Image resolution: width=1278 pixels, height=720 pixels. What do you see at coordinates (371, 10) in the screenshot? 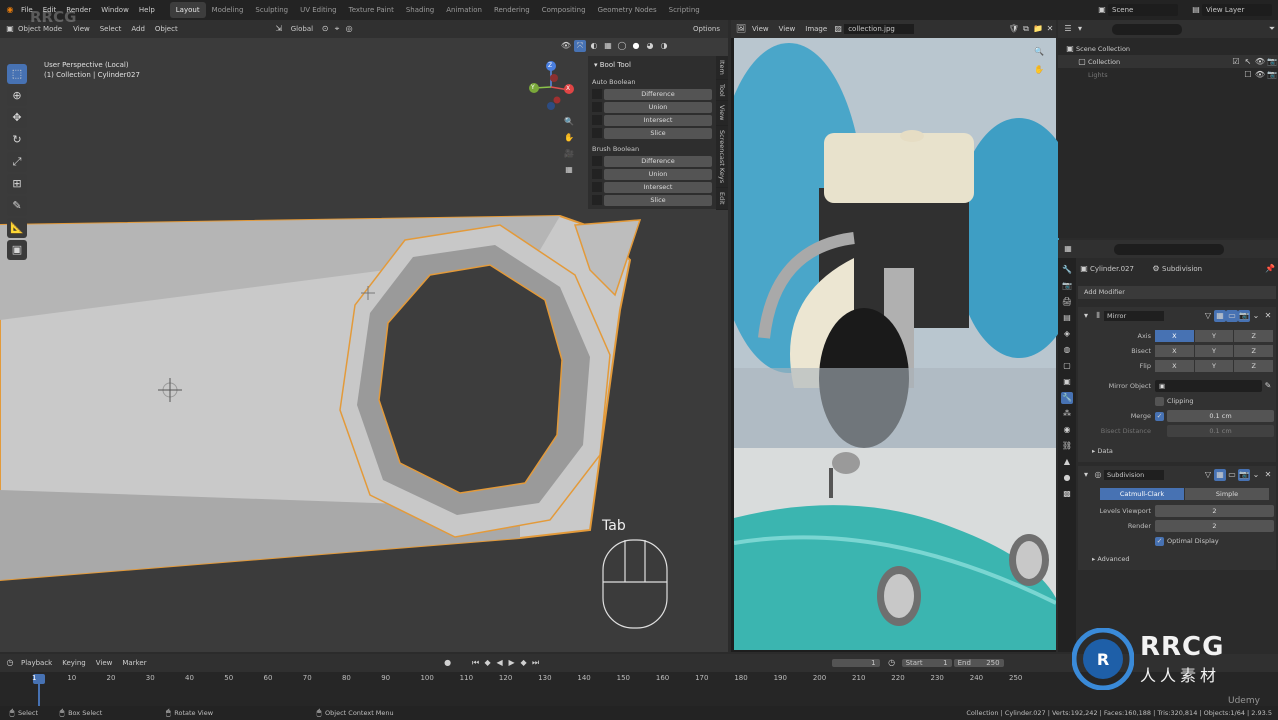
I see `tab-texture-paint: Texture Paint` at bounding box center [371, 10].